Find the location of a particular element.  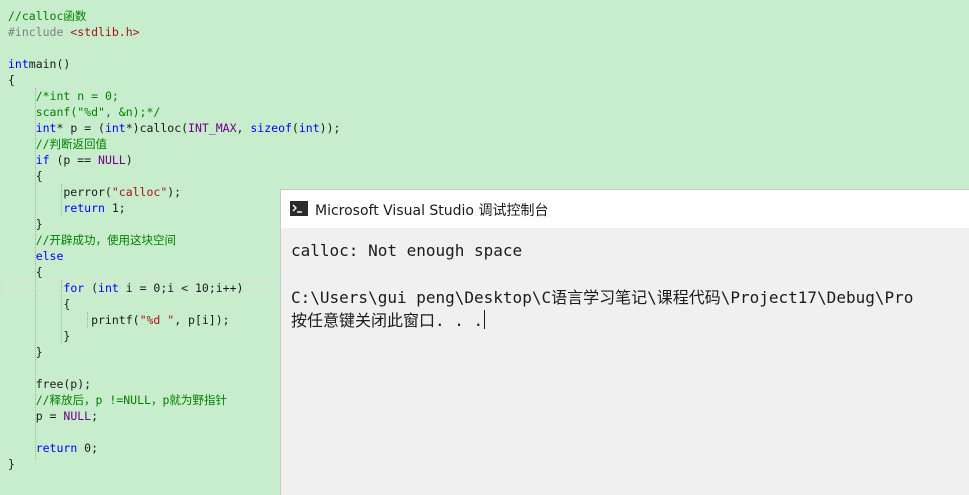

console-output-line: 按任意键关闭此窗口. . . is located at coordinates (388, 320).